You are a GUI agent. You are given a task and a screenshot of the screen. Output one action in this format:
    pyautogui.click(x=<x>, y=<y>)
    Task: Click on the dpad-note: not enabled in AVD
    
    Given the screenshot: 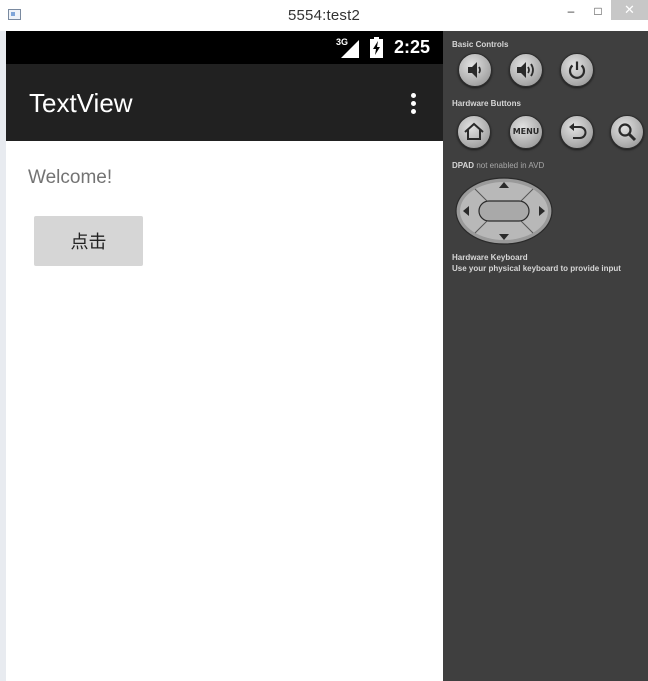 What is the action you would take?
    pyautogui.click(x=510, y=165)
    